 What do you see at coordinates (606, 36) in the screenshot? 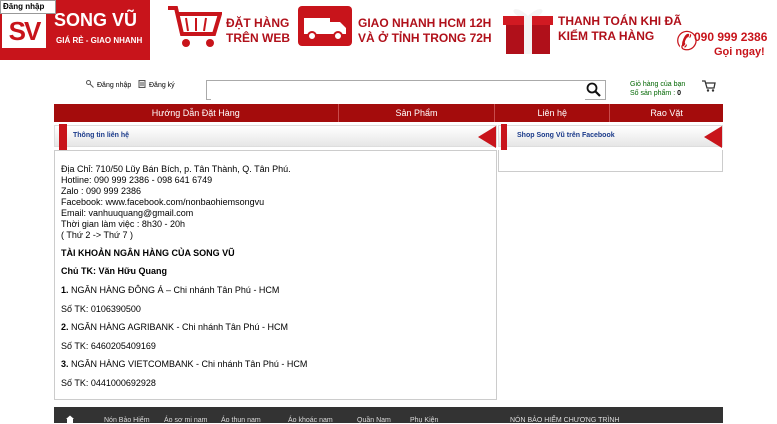
I see `promo-pay-line2: KIỂM TRA HÀNG` at bounding box center [606, 36].